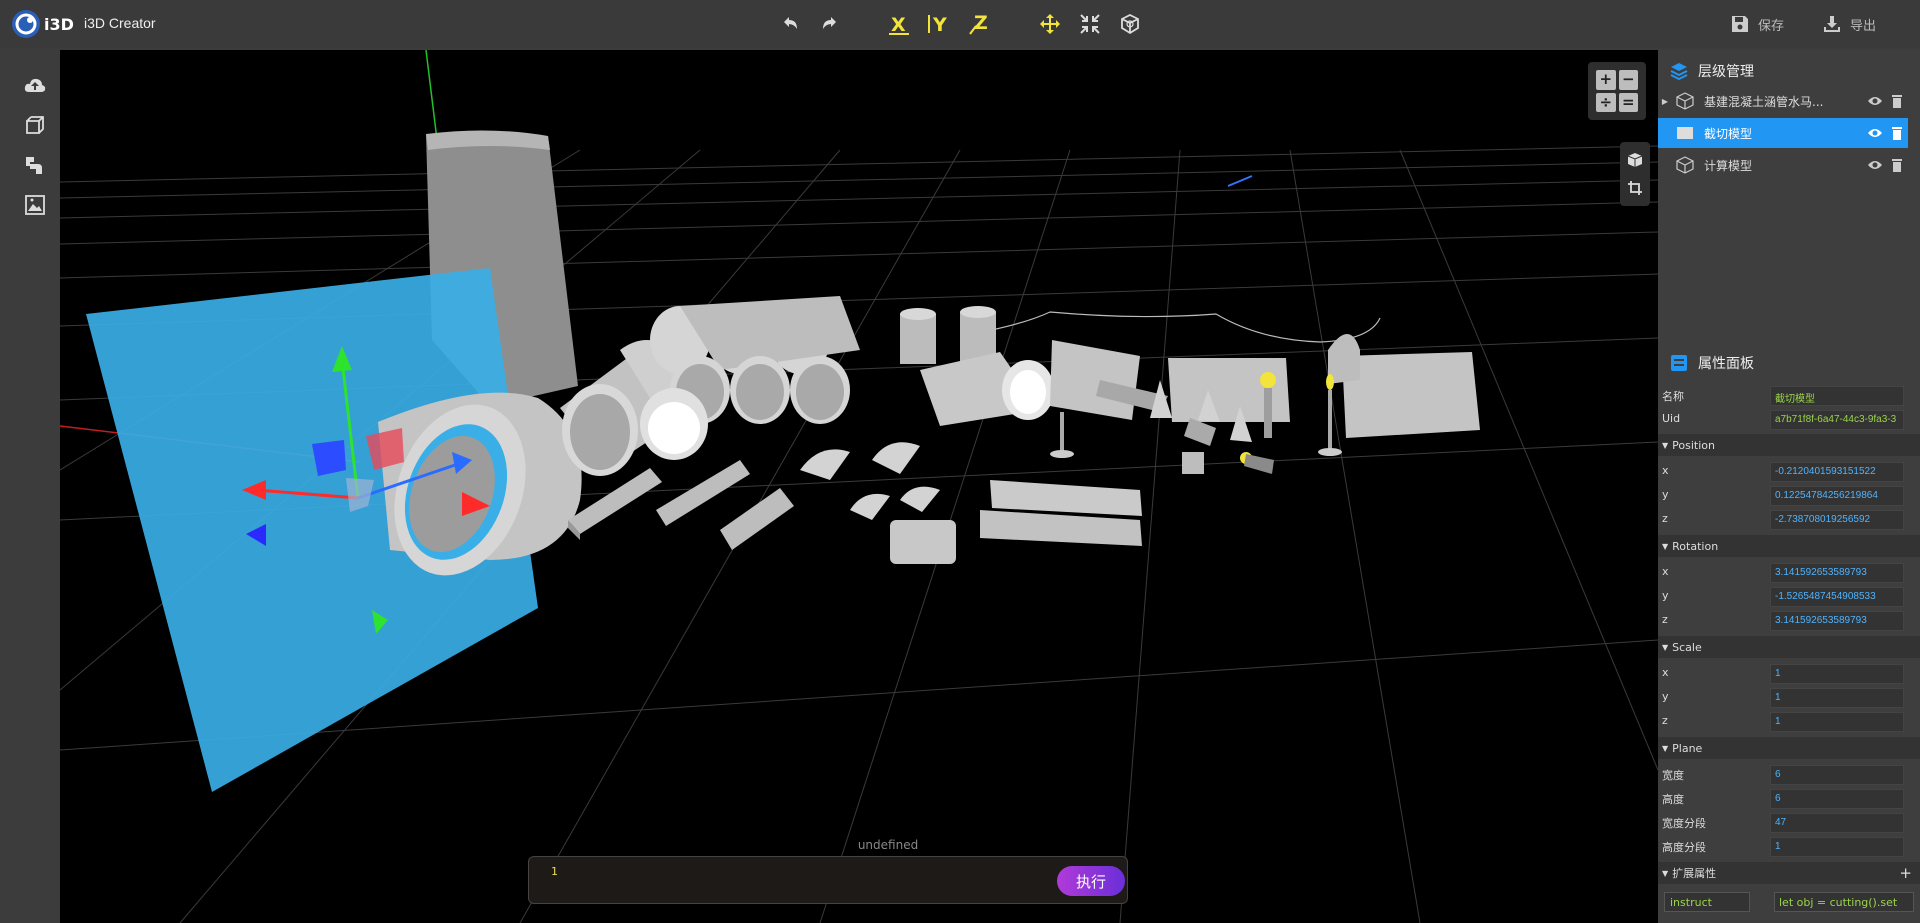 The width and height of the screenshot is (1920, 923). What do you see at coordinates (1789, 445) in the screenshot?
I see `position-section-toggle: ▼ Position` at bounding box center [1789, 445].